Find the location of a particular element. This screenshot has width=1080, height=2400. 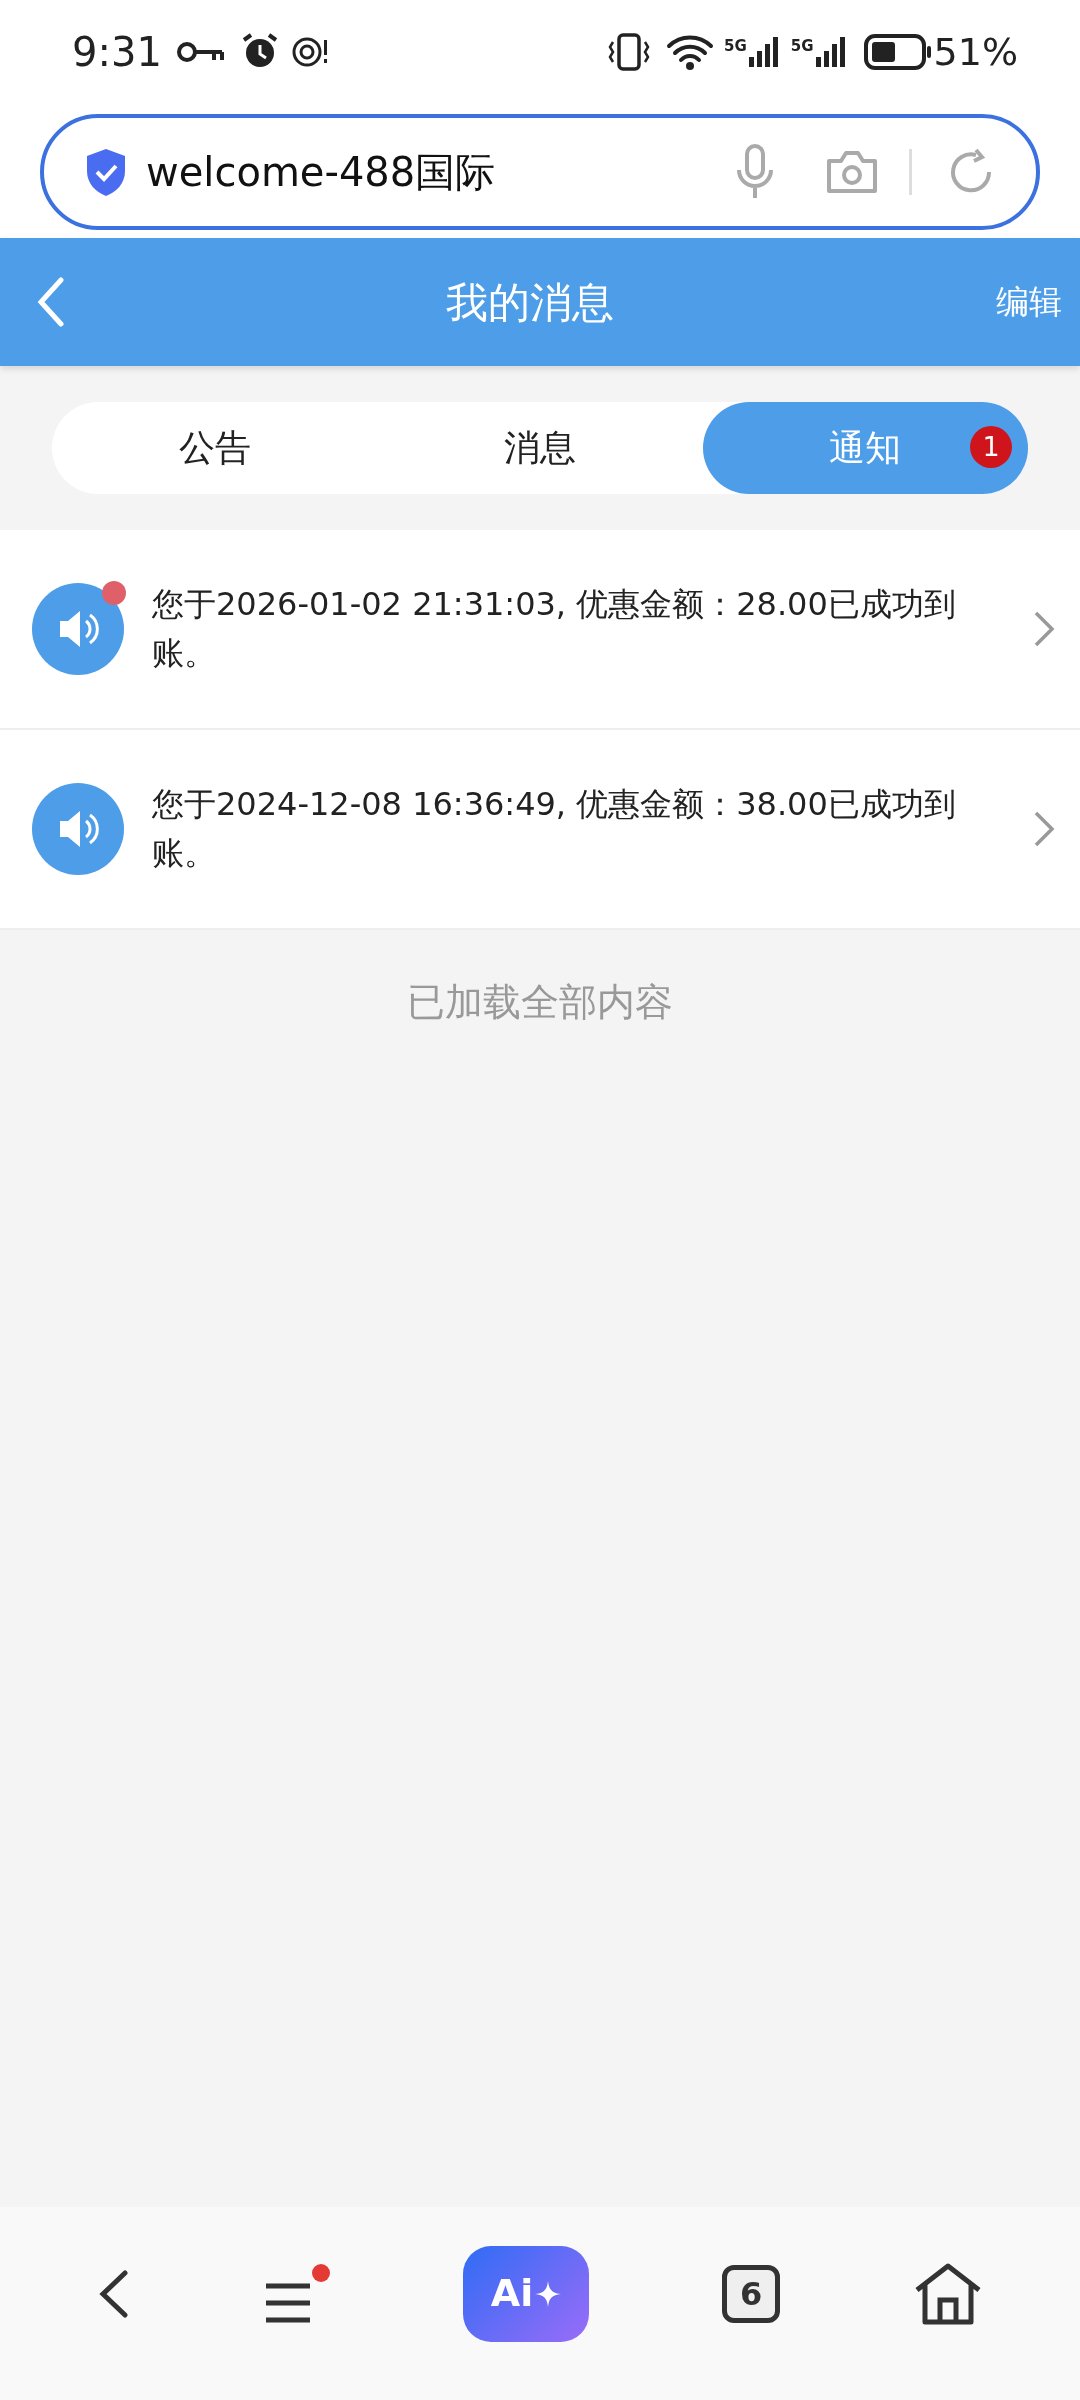

message-text: 您于2024-12-08 16:36:49, 优惠金额：38.00已成功到账。 is located at coordinates (554, 829).